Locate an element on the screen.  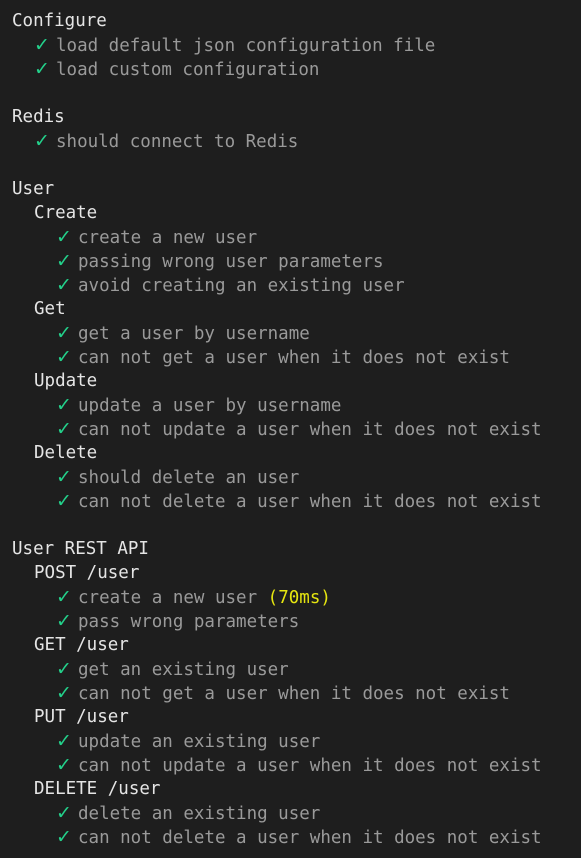
subsuite-title: GET /user is located at coordinates (81, 645).